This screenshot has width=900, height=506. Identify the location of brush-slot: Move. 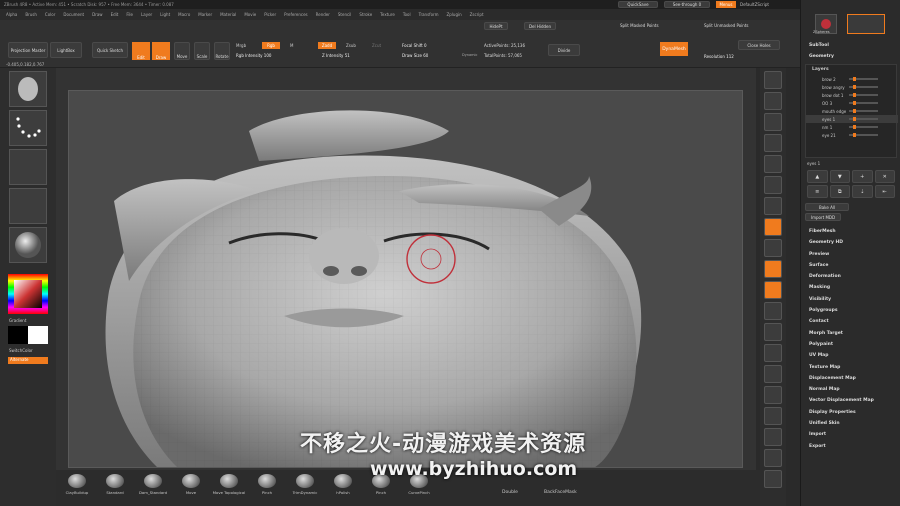
(191, 484).